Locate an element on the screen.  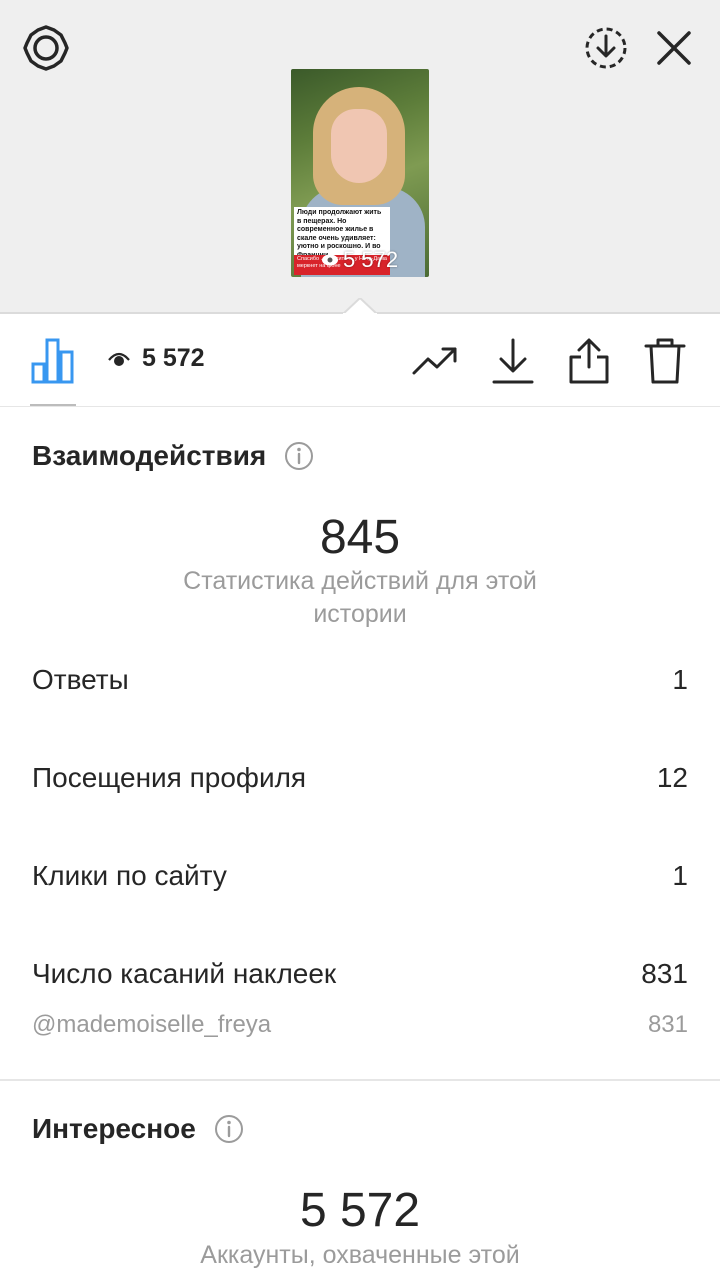
bar-chart-icon is located at coordinates (52, 361).